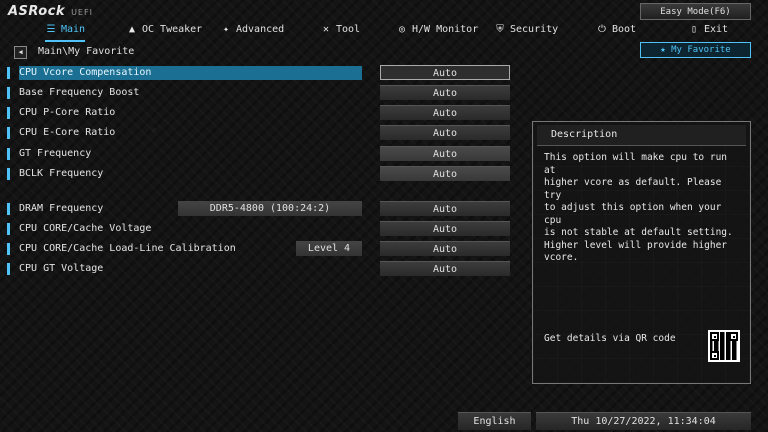  Describe the element at coordinates (79, 92) in the screenshot. I see `setting-label: Base Frequency Boost` at that location.